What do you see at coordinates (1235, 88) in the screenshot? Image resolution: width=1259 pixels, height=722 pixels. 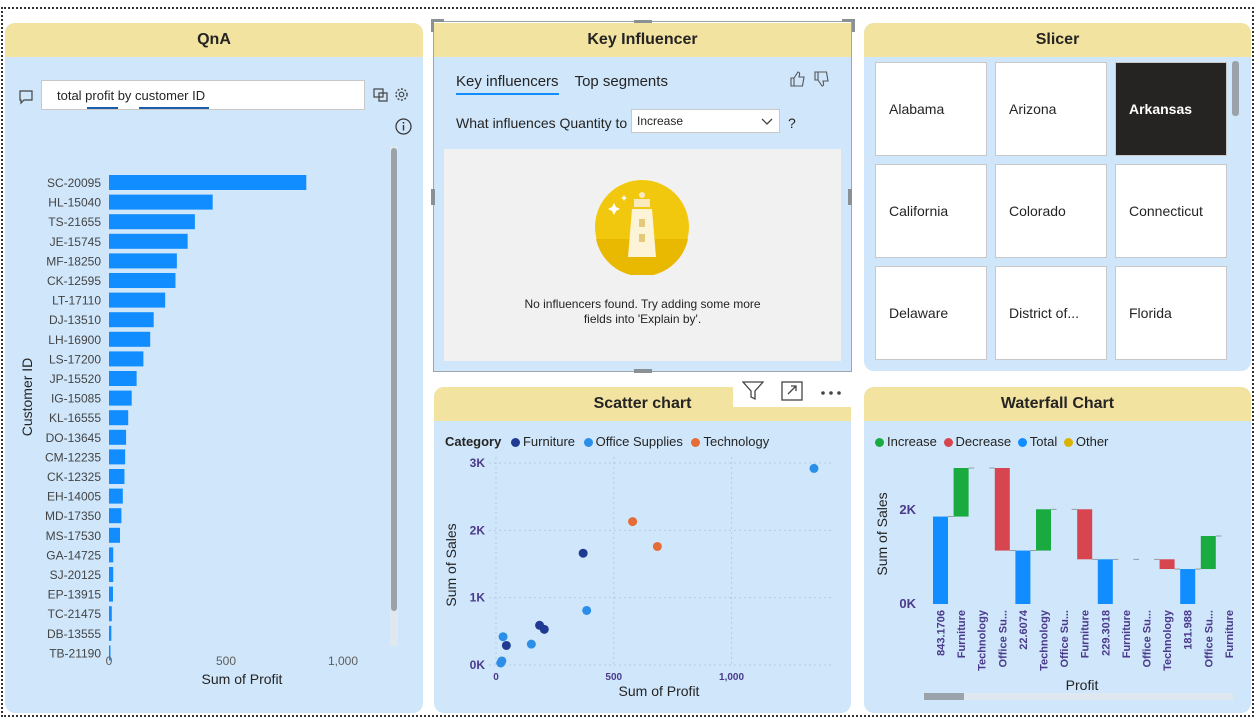 I see `slicer-scrollbar-thumb` at bounding box center [1235, 88].